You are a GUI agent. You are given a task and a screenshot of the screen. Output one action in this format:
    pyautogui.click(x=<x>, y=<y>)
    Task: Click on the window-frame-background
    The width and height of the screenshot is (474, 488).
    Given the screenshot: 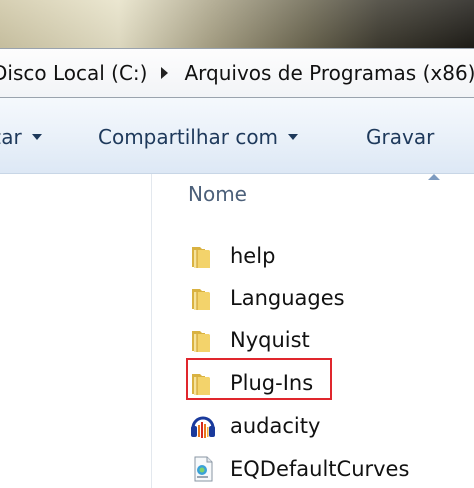 What is the action you would take?
    pyautogui.click(x=237, y=24)
    